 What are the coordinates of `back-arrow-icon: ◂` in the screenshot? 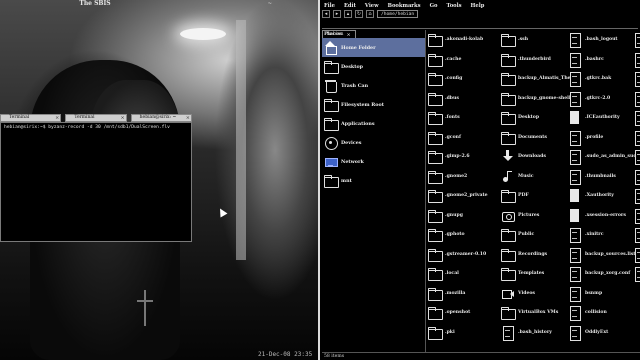 It's located at (326, 14).